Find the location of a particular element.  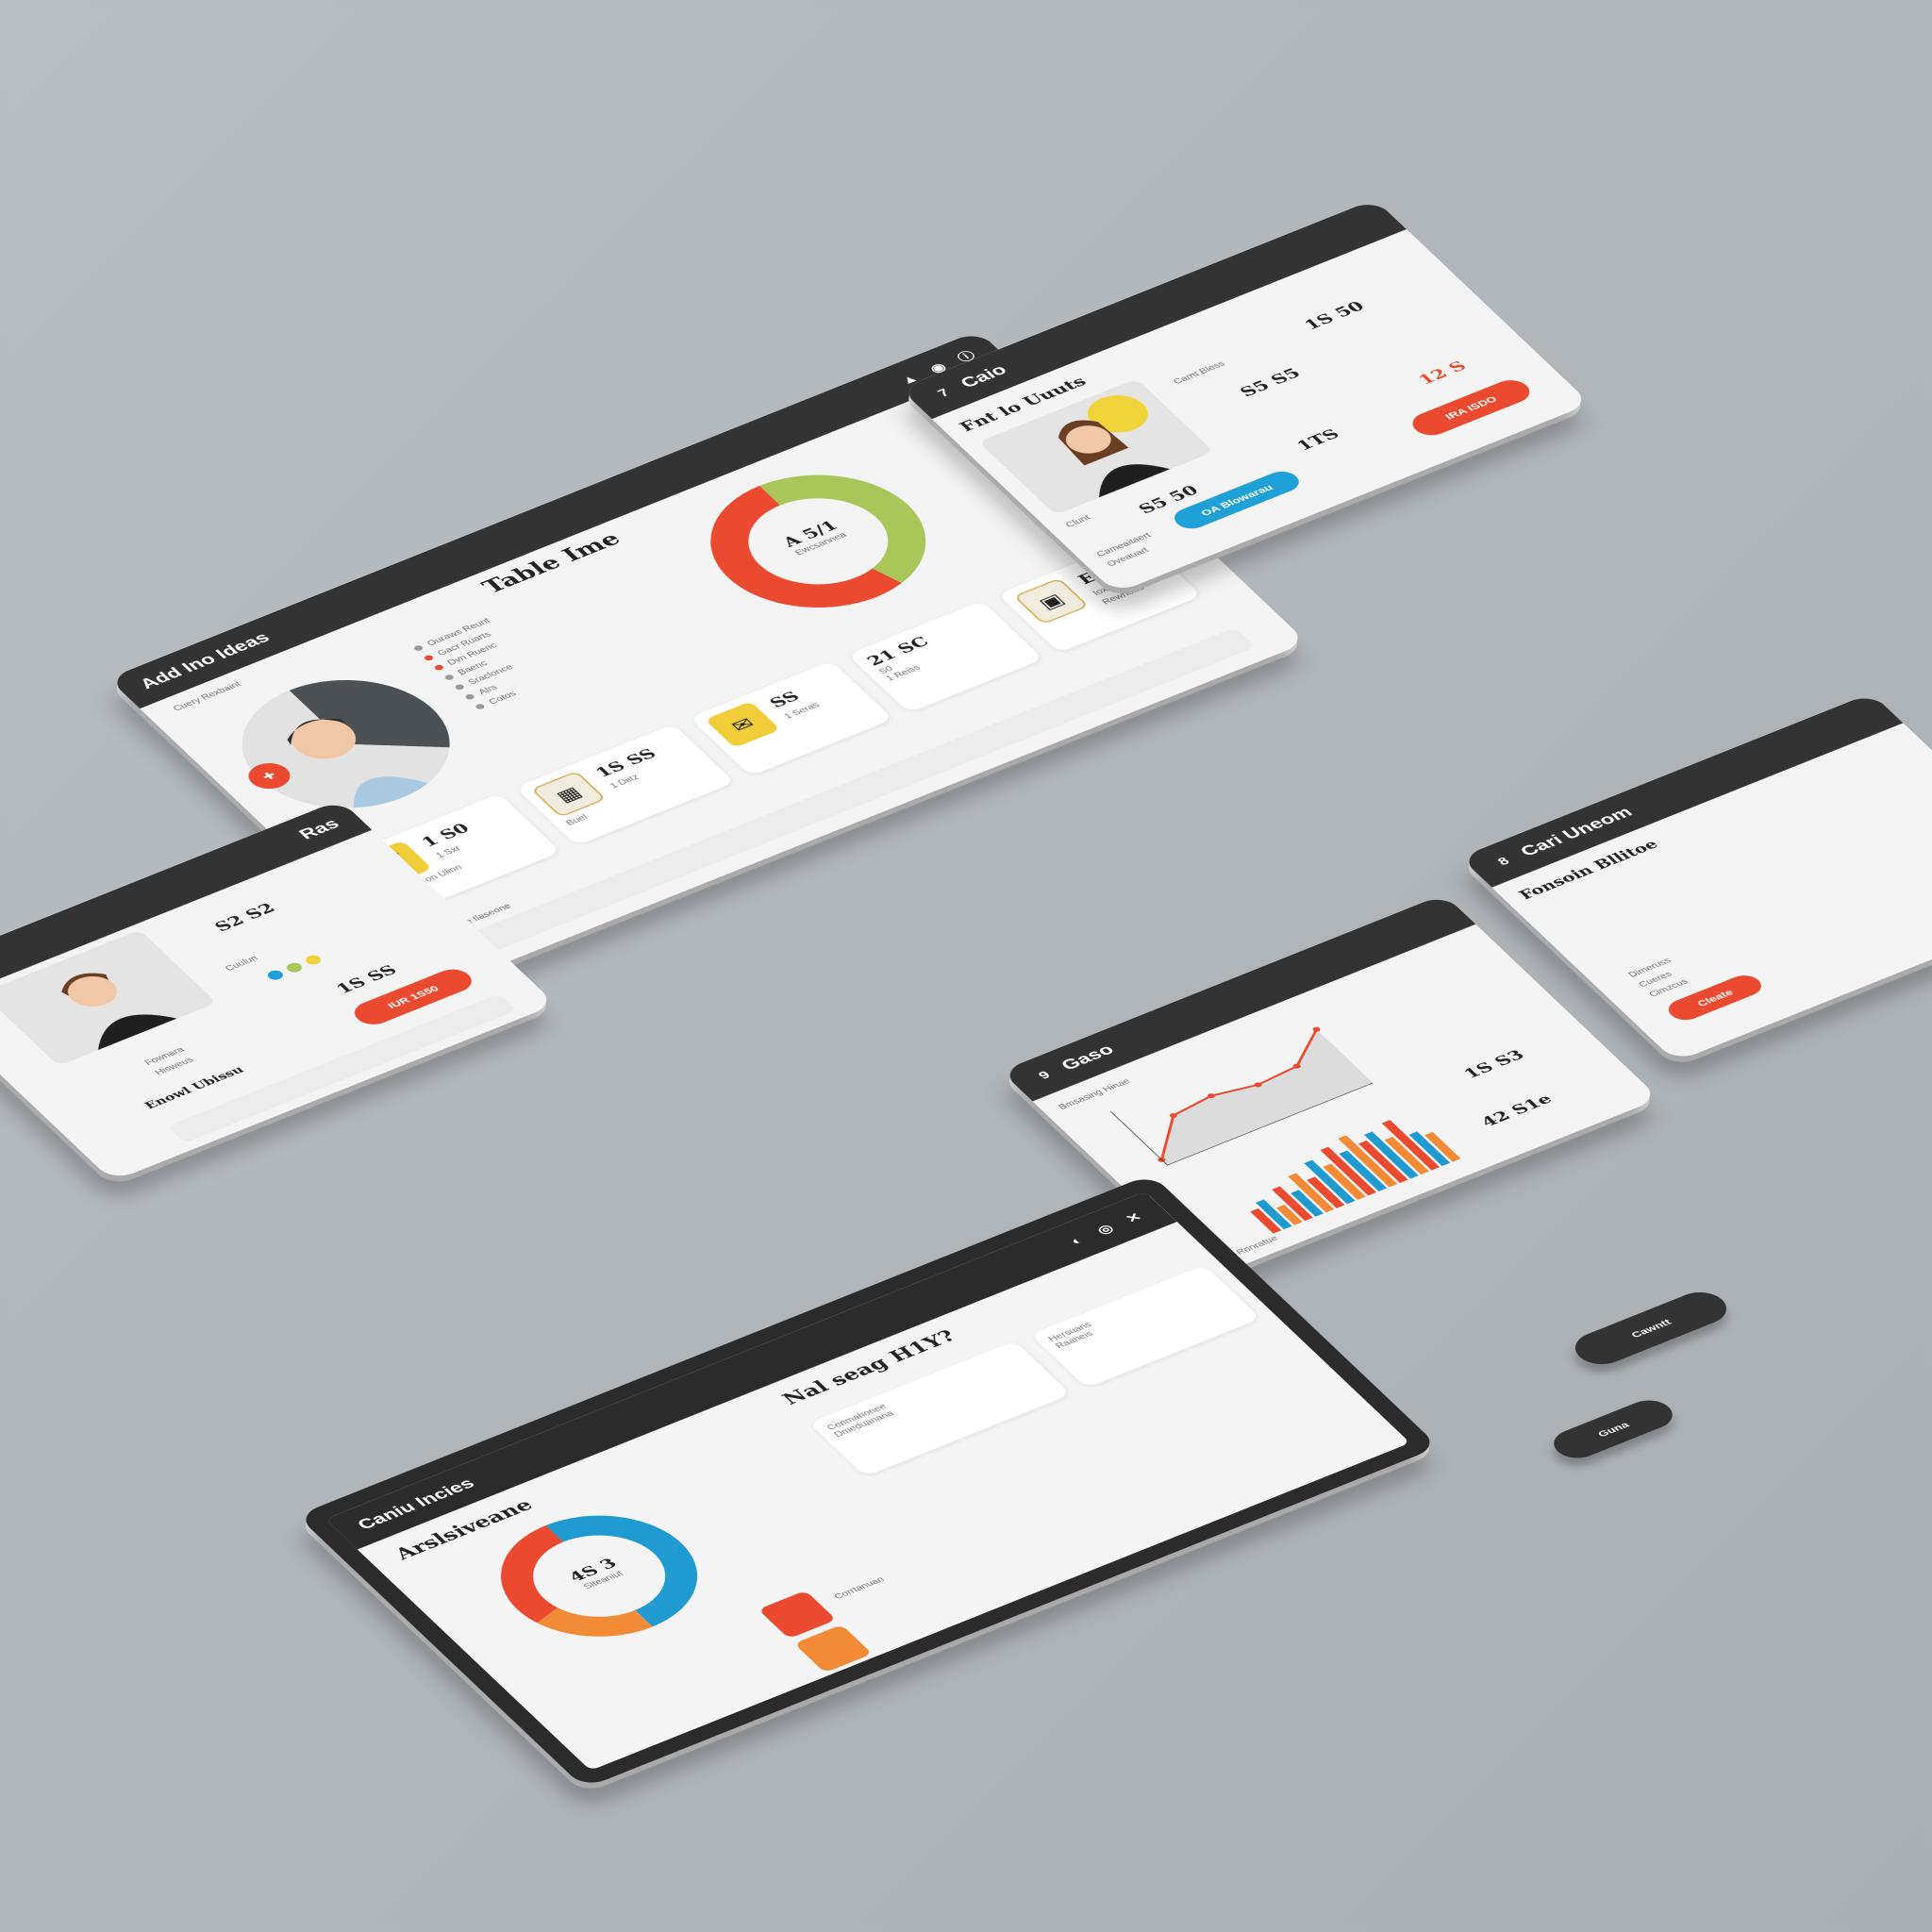

left-topbar-title: Ras is located at coordinates (319, 829).